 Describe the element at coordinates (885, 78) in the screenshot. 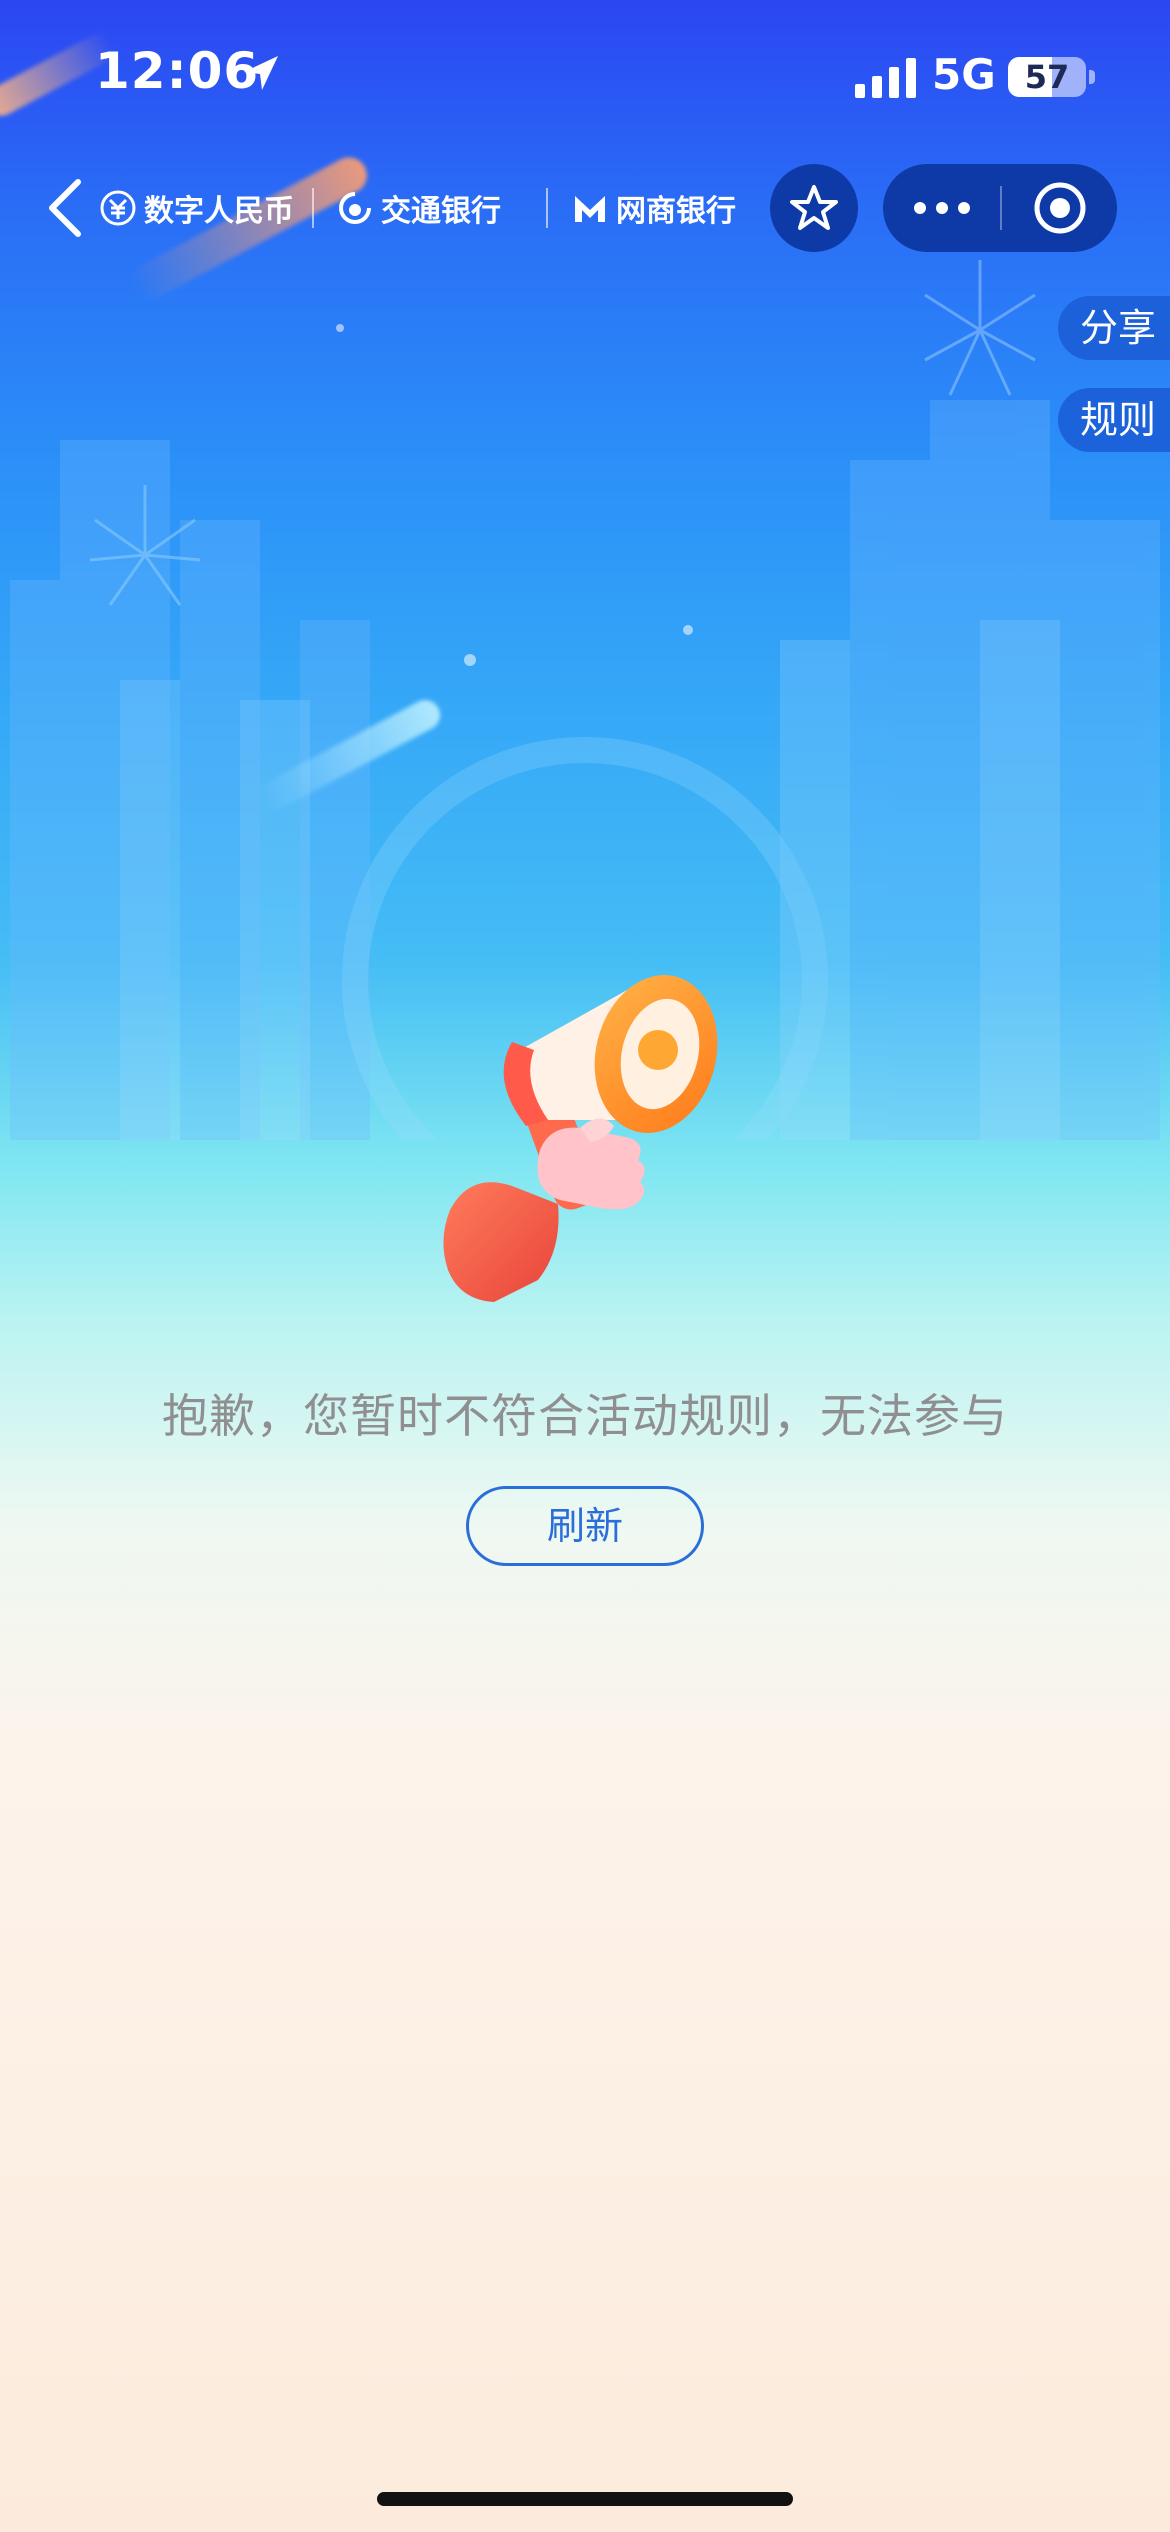

I see `cellular-signal-icon` at that location.